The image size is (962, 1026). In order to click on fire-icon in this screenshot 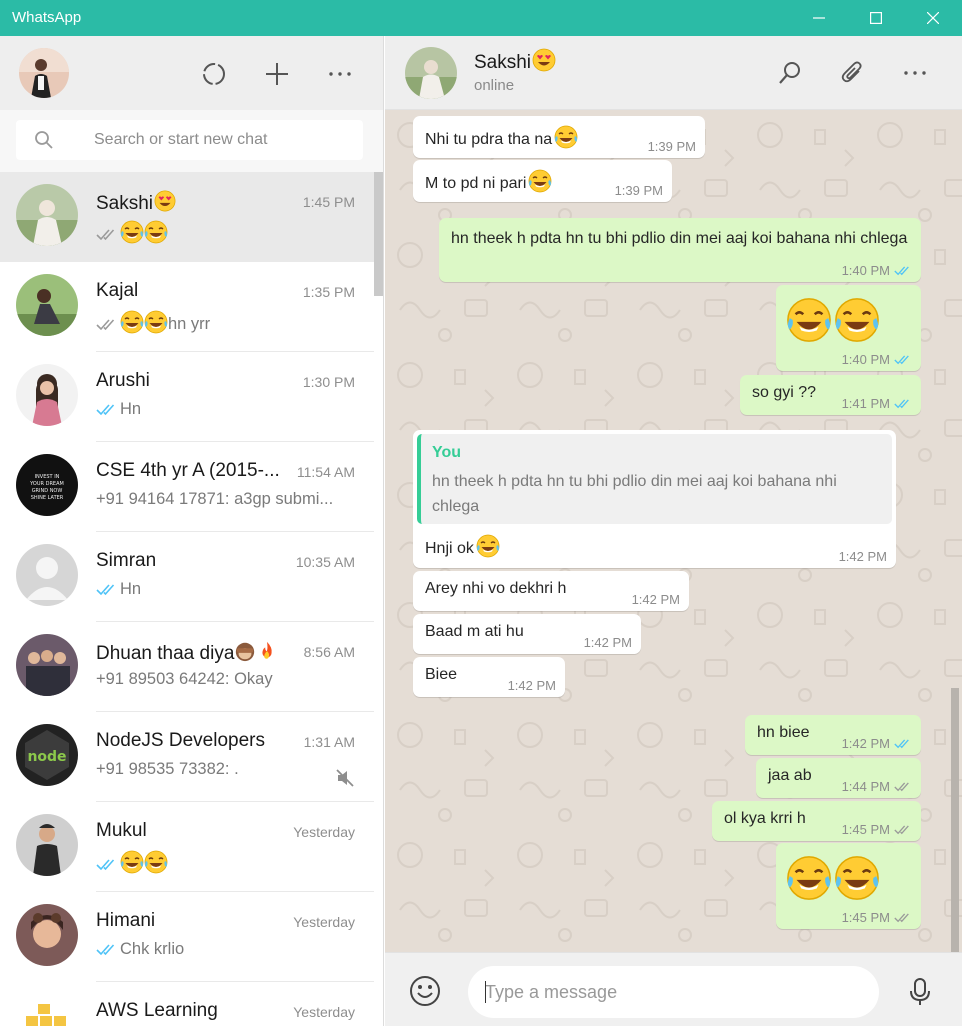, I will do `click(267, 654)`.